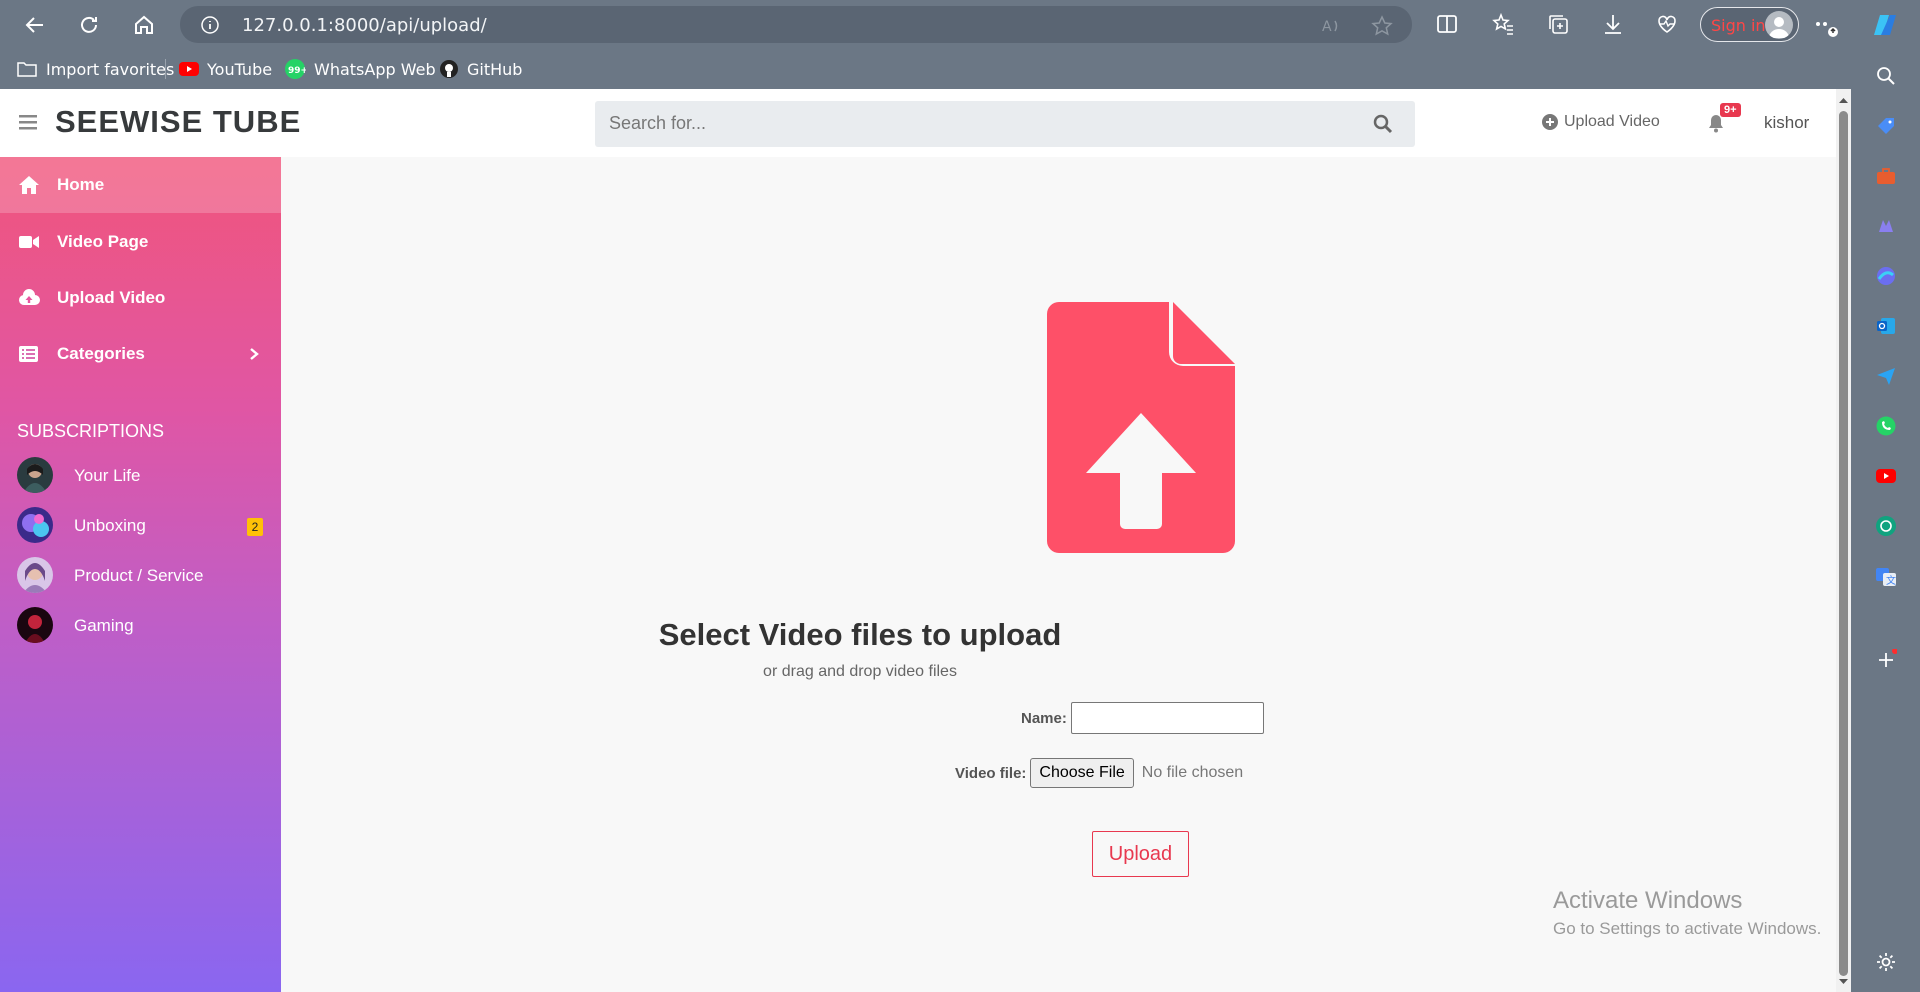  What do you see at coordinates (1668, 25) in the screenshot?
I see `performance-icon` at bounding box center [1668, 25].